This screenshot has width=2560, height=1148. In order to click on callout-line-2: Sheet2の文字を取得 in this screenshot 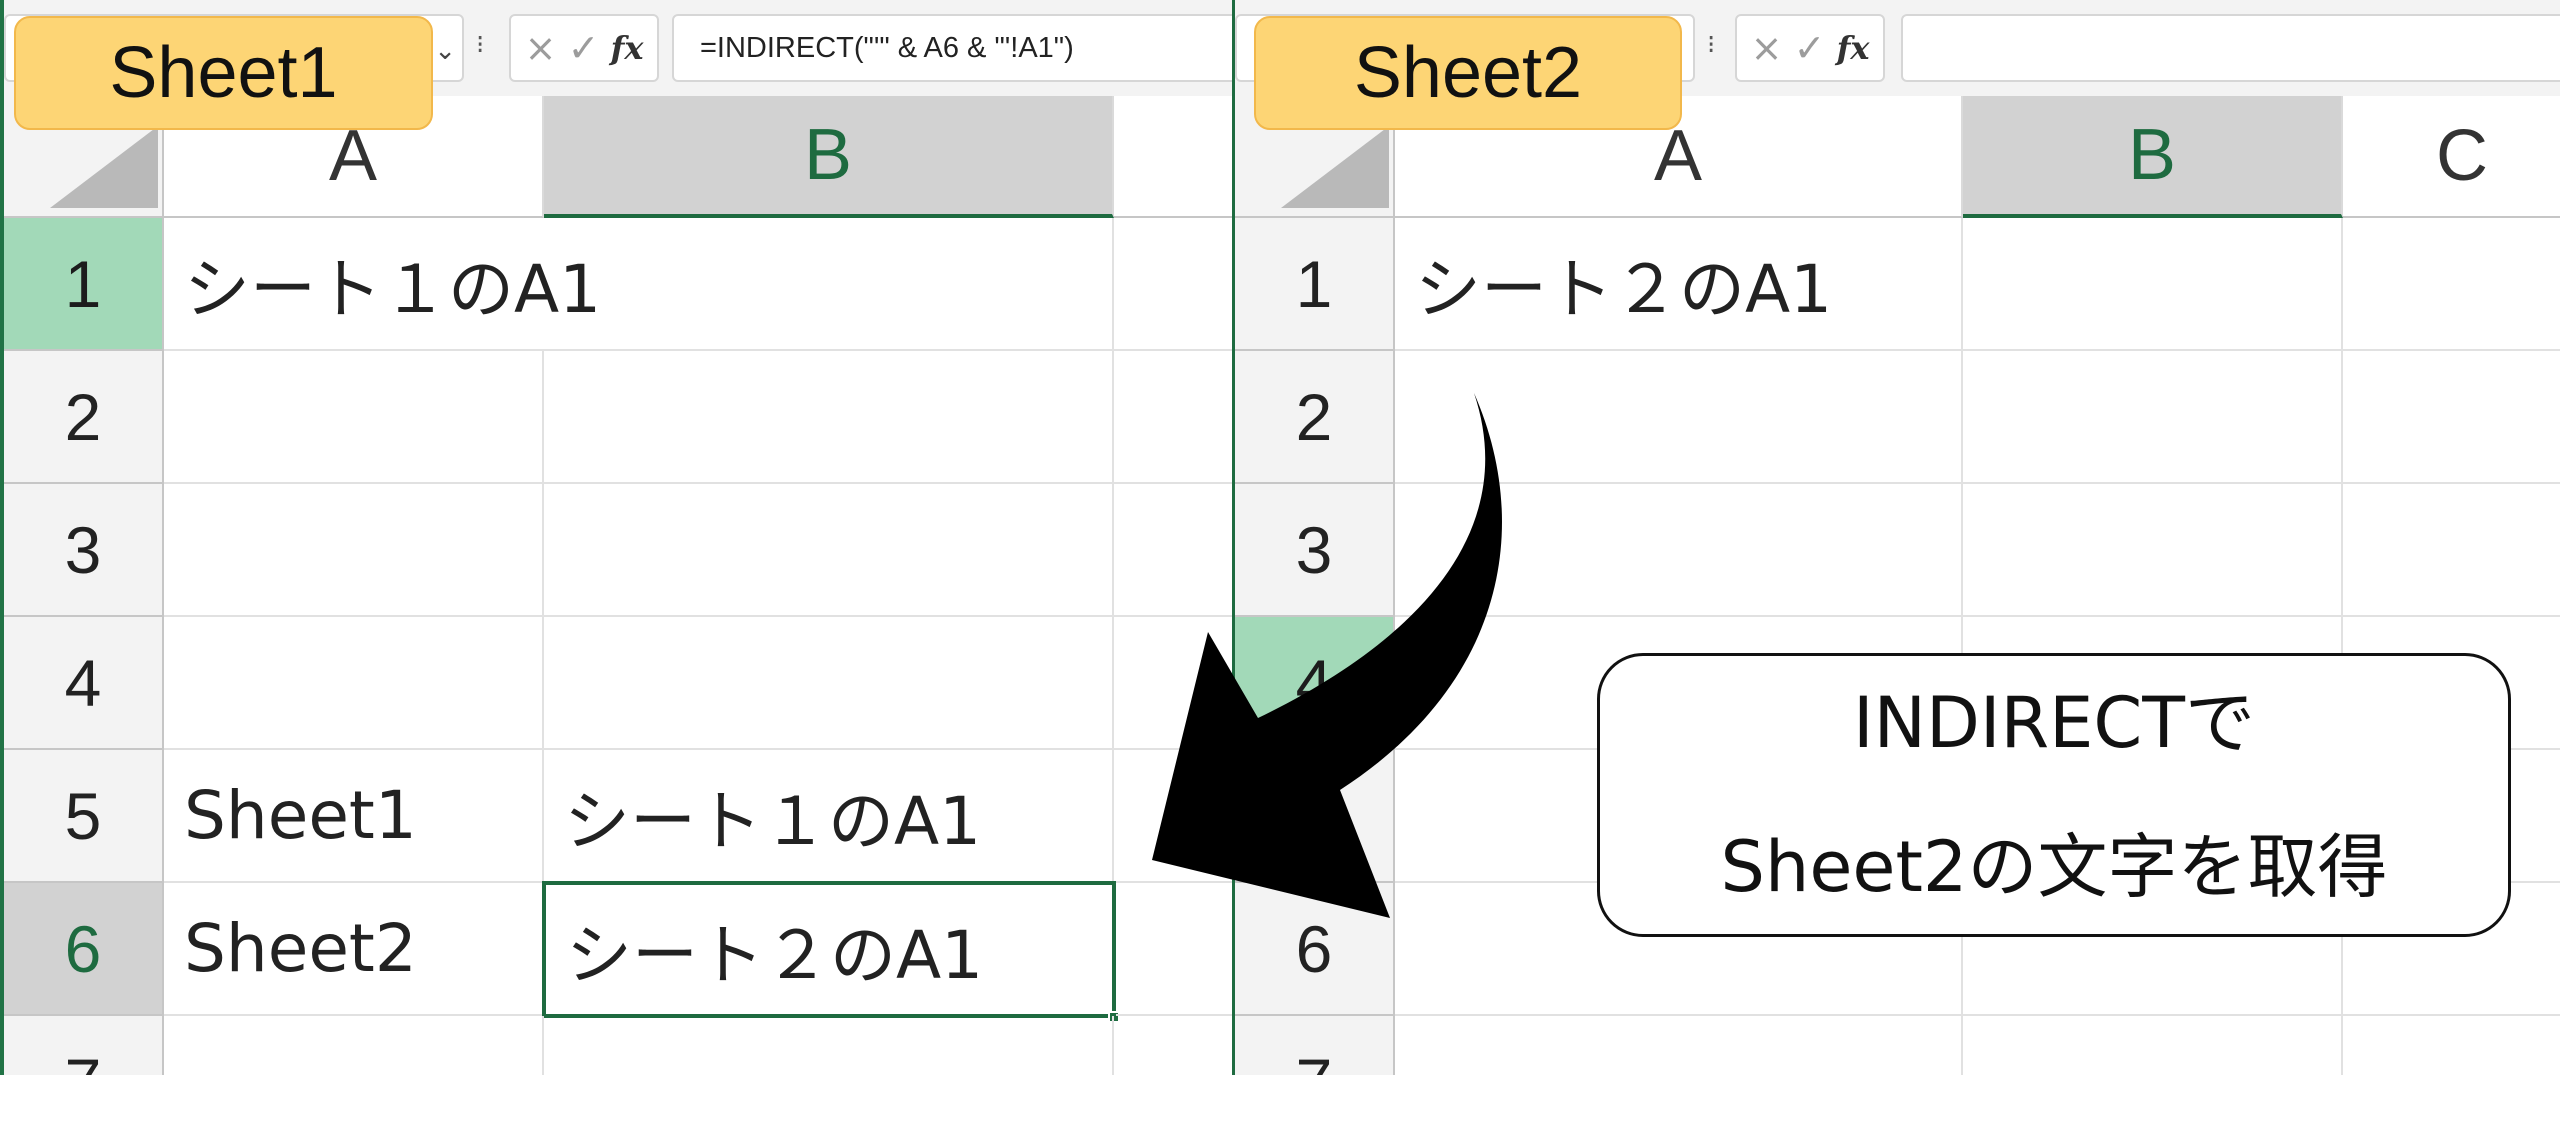, I will do `click(2054, 867)`.